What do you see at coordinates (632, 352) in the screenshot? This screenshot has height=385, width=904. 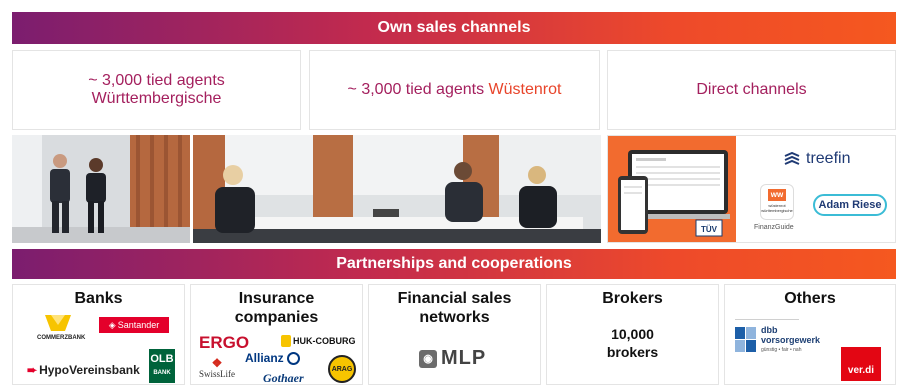 I see `brokers-label: brokers` at bounding box center [632, 352].